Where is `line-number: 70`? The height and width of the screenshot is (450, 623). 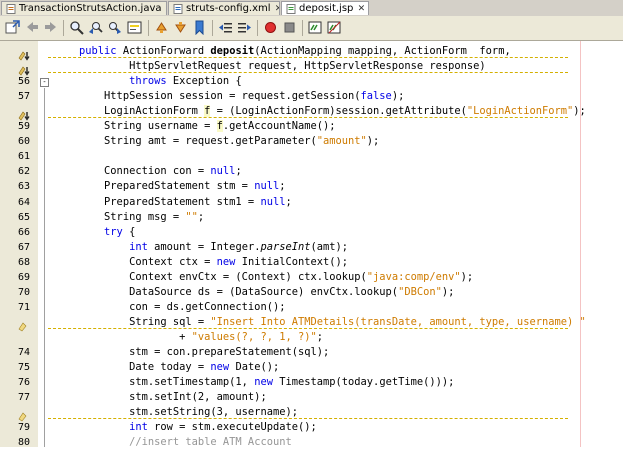 line-number: 70 is located at coordinates (23, 292).